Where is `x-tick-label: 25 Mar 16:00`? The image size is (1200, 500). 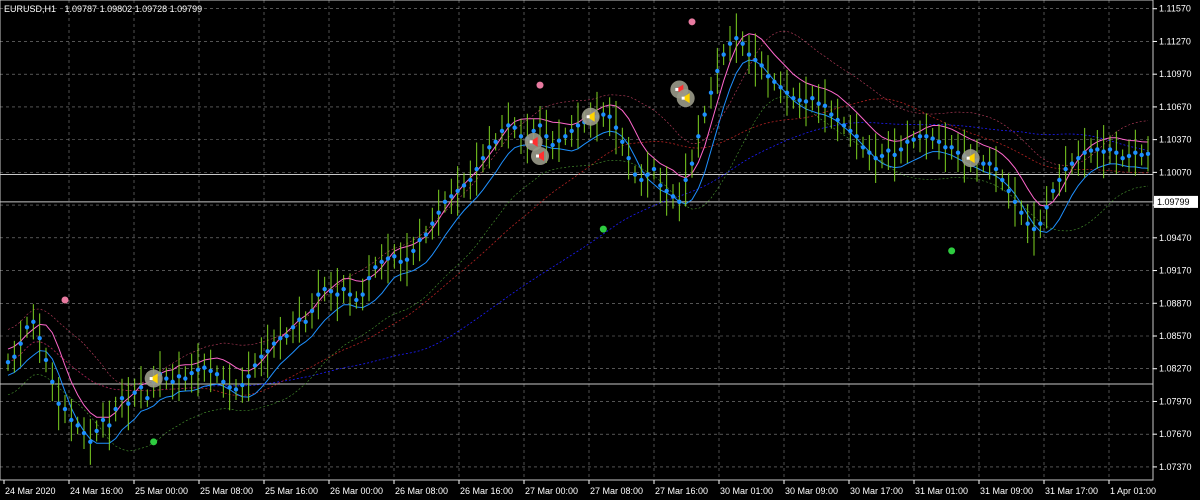
x-tick-label: 25 Mar 16:00 is located at coordinates (291, 491).